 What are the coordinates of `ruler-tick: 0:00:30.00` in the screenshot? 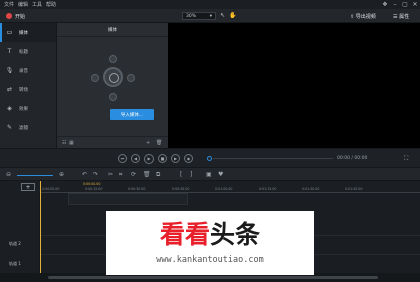 It's located at (137, 189).